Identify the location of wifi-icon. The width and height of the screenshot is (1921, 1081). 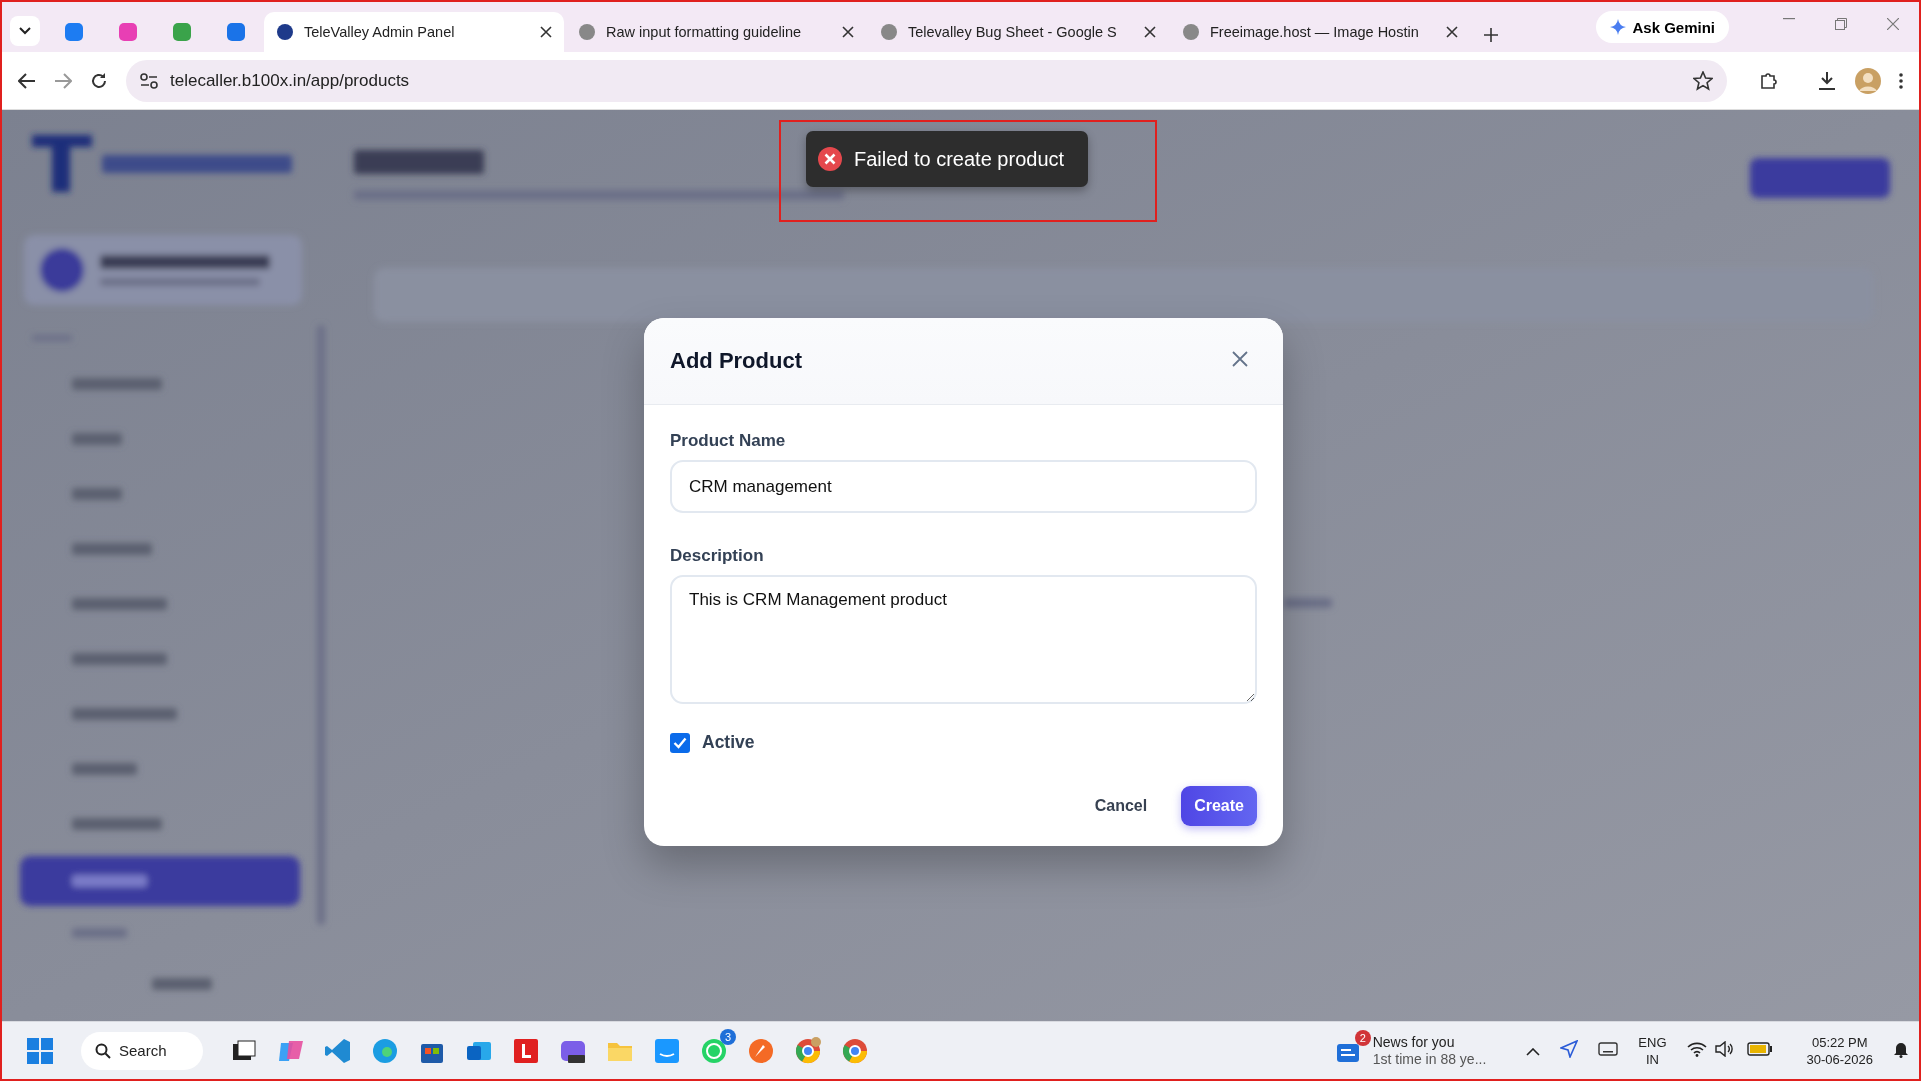
(1696, 1050).